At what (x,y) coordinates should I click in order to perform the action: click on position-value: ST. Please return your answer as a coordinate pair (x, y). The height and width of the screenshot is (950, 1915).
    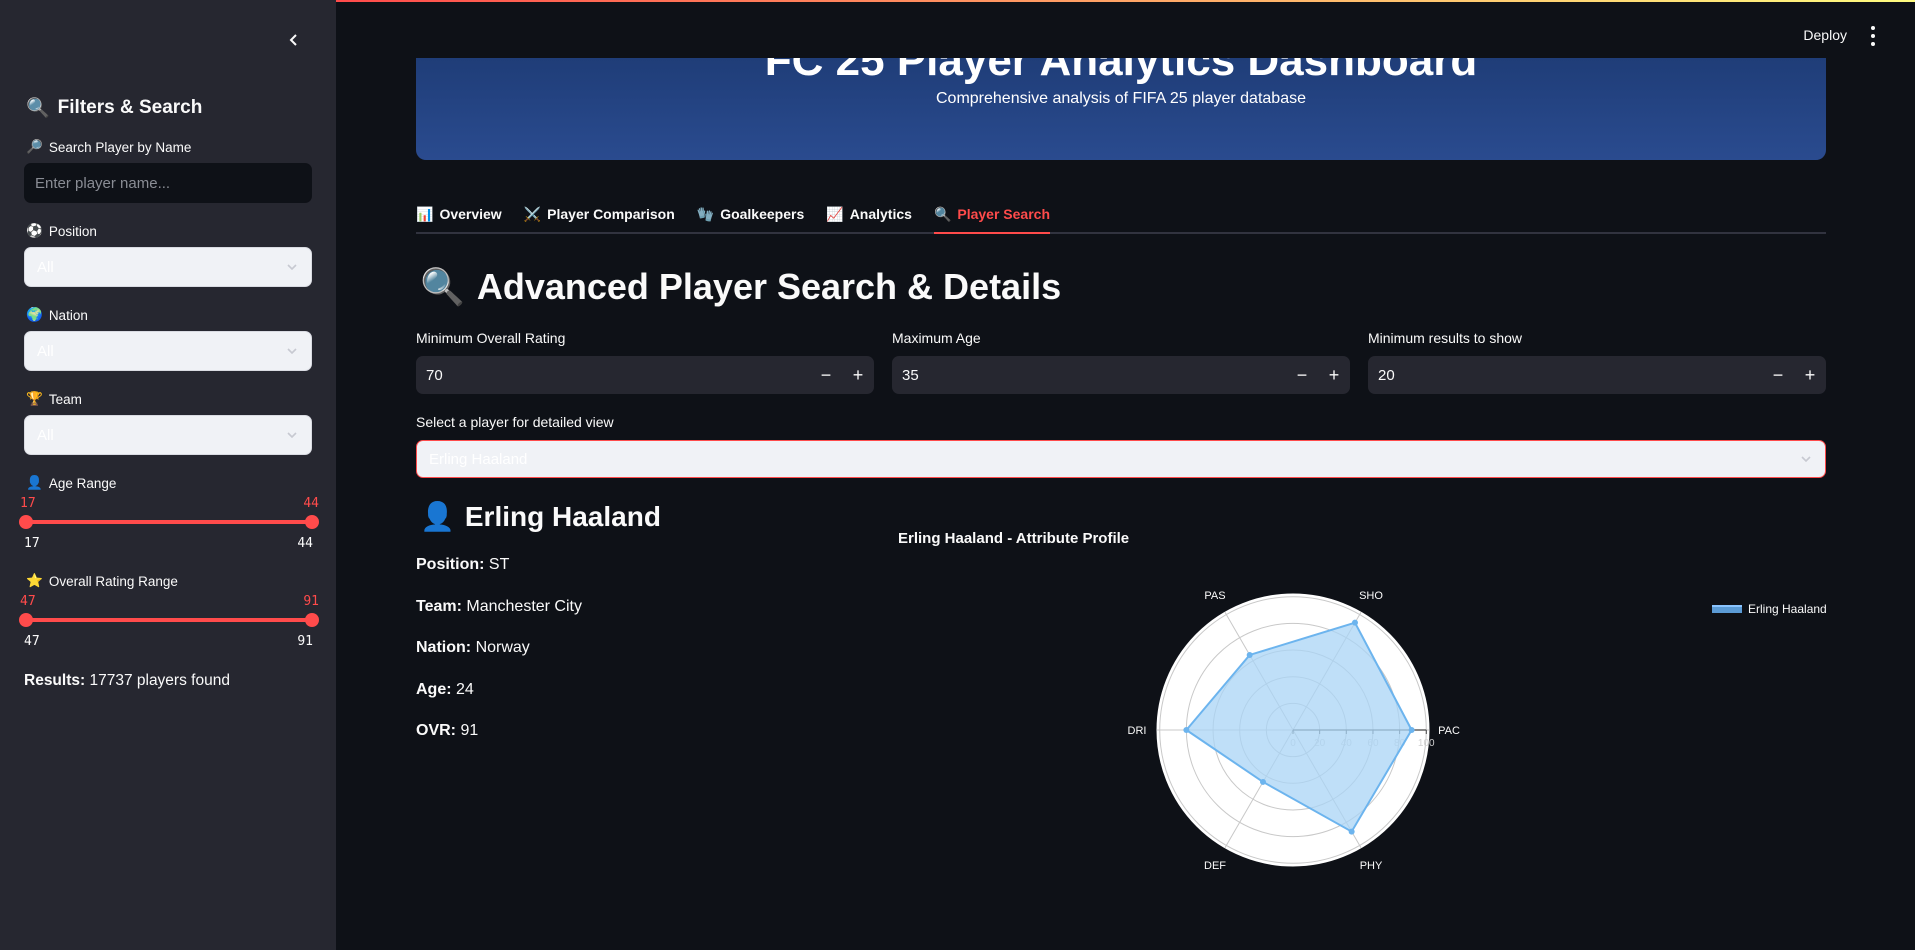
    Looking at the image, I should click on (499, 564).